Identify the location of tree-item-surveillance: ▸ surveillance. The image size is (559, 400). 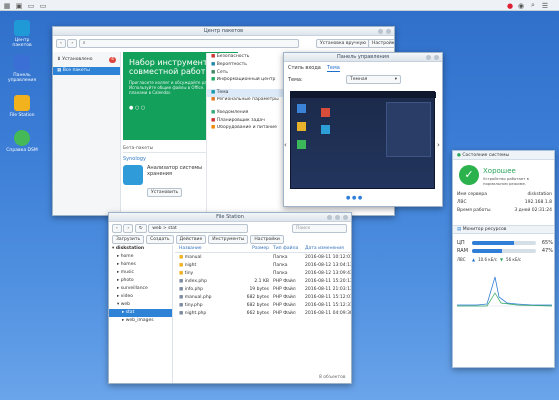
(140, 289).